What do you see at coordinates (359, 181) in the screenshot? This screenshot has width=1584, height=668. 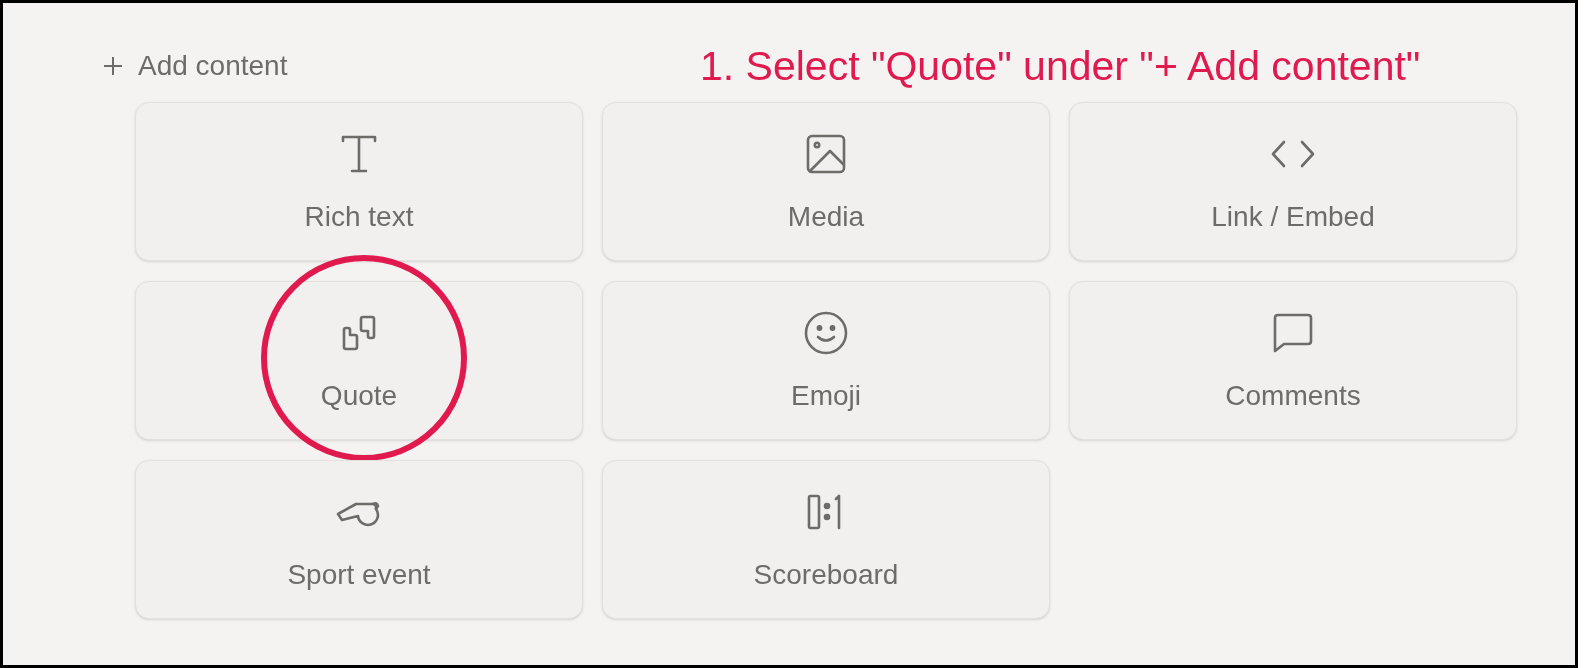 I see `content-type-button: Rich text` at bounding box center [359, 181].